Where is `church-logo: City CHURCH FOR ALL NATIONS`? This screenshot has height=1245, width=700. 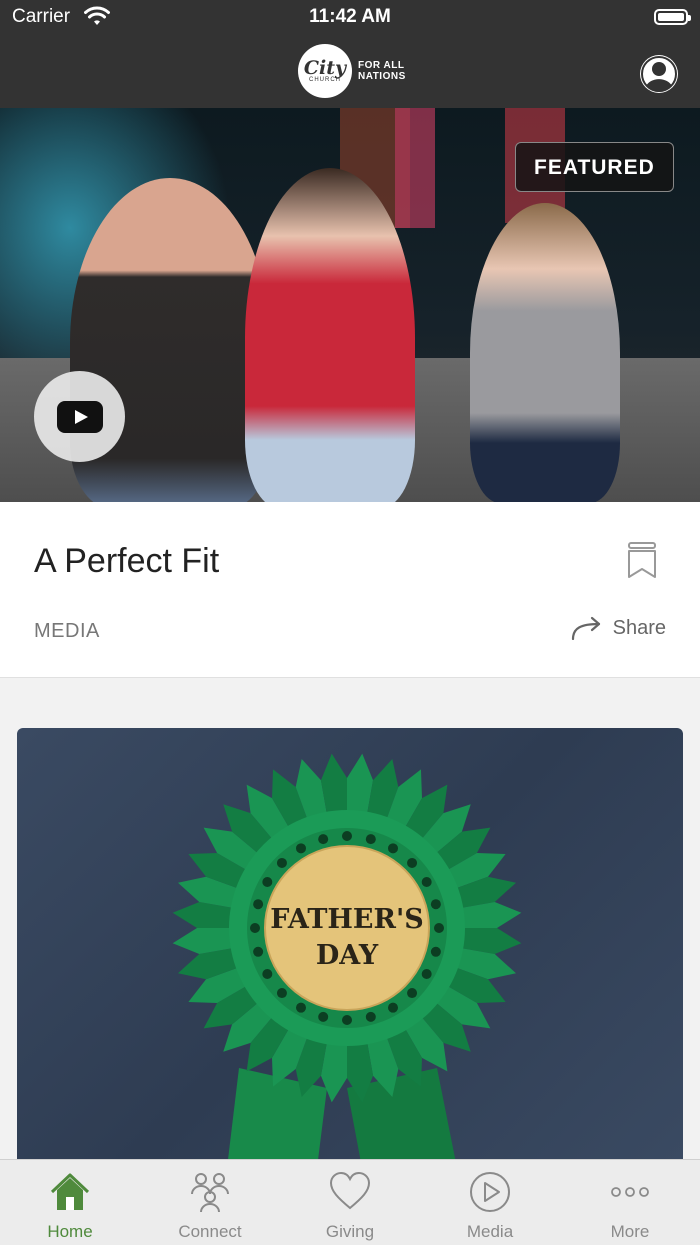 church-logo: City CHURCH FOR ALL NATIONS is located at coordinates (352, 71).